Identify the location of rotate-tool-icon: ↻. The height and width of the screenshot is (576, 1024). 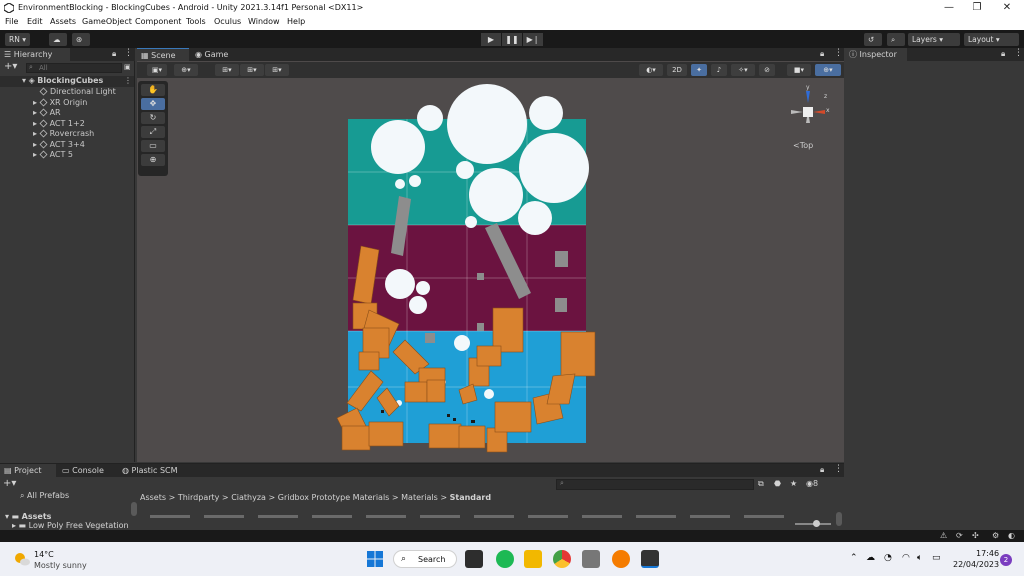
(153, 118).